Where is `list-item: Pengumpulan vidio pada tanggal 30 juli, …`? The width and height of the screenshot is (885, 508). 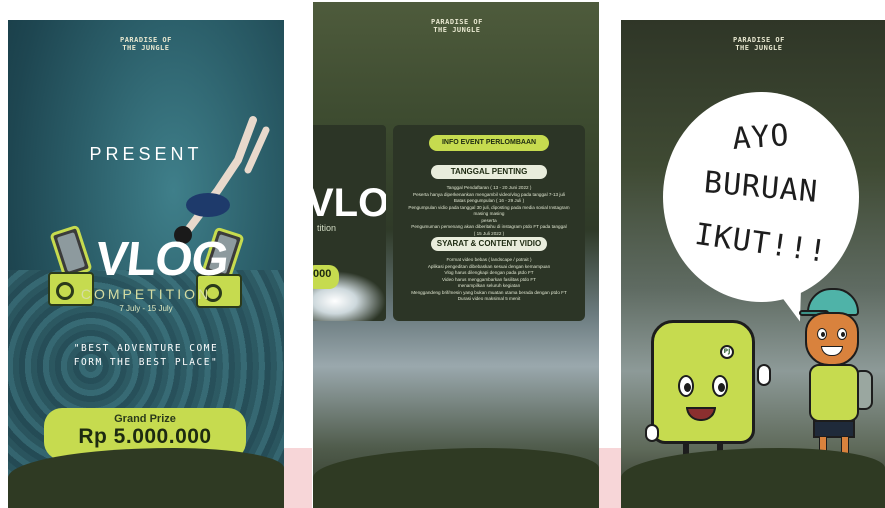 list-item: Pengumpulan vidio pada tanggal 30 juli, … is located at coordinates (489, 210).